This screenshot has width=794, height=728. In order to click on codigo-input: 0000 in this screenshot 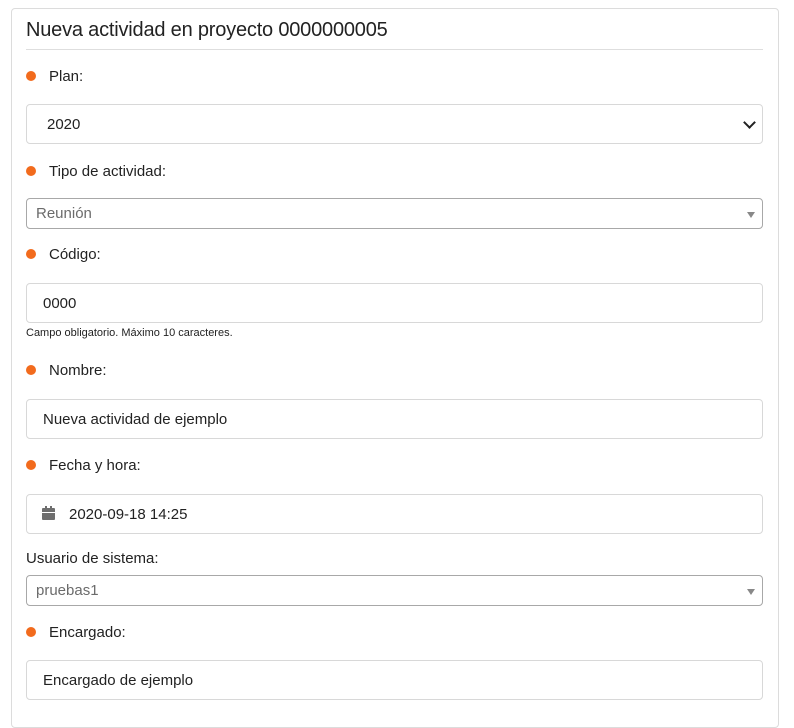, I will do `click(394, 303)`.